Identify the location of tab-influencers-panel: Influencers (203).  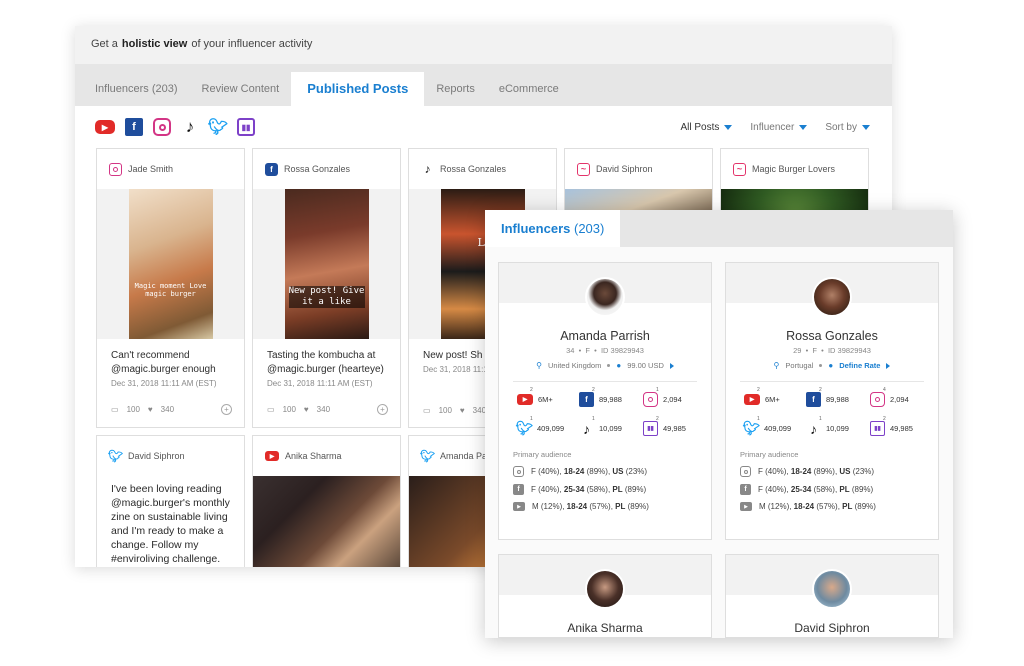
(553, 228).